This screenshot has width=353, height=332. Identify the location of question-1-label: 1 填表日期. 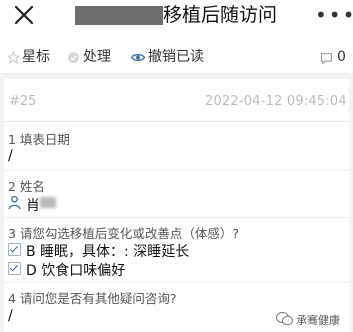
(39, 139).